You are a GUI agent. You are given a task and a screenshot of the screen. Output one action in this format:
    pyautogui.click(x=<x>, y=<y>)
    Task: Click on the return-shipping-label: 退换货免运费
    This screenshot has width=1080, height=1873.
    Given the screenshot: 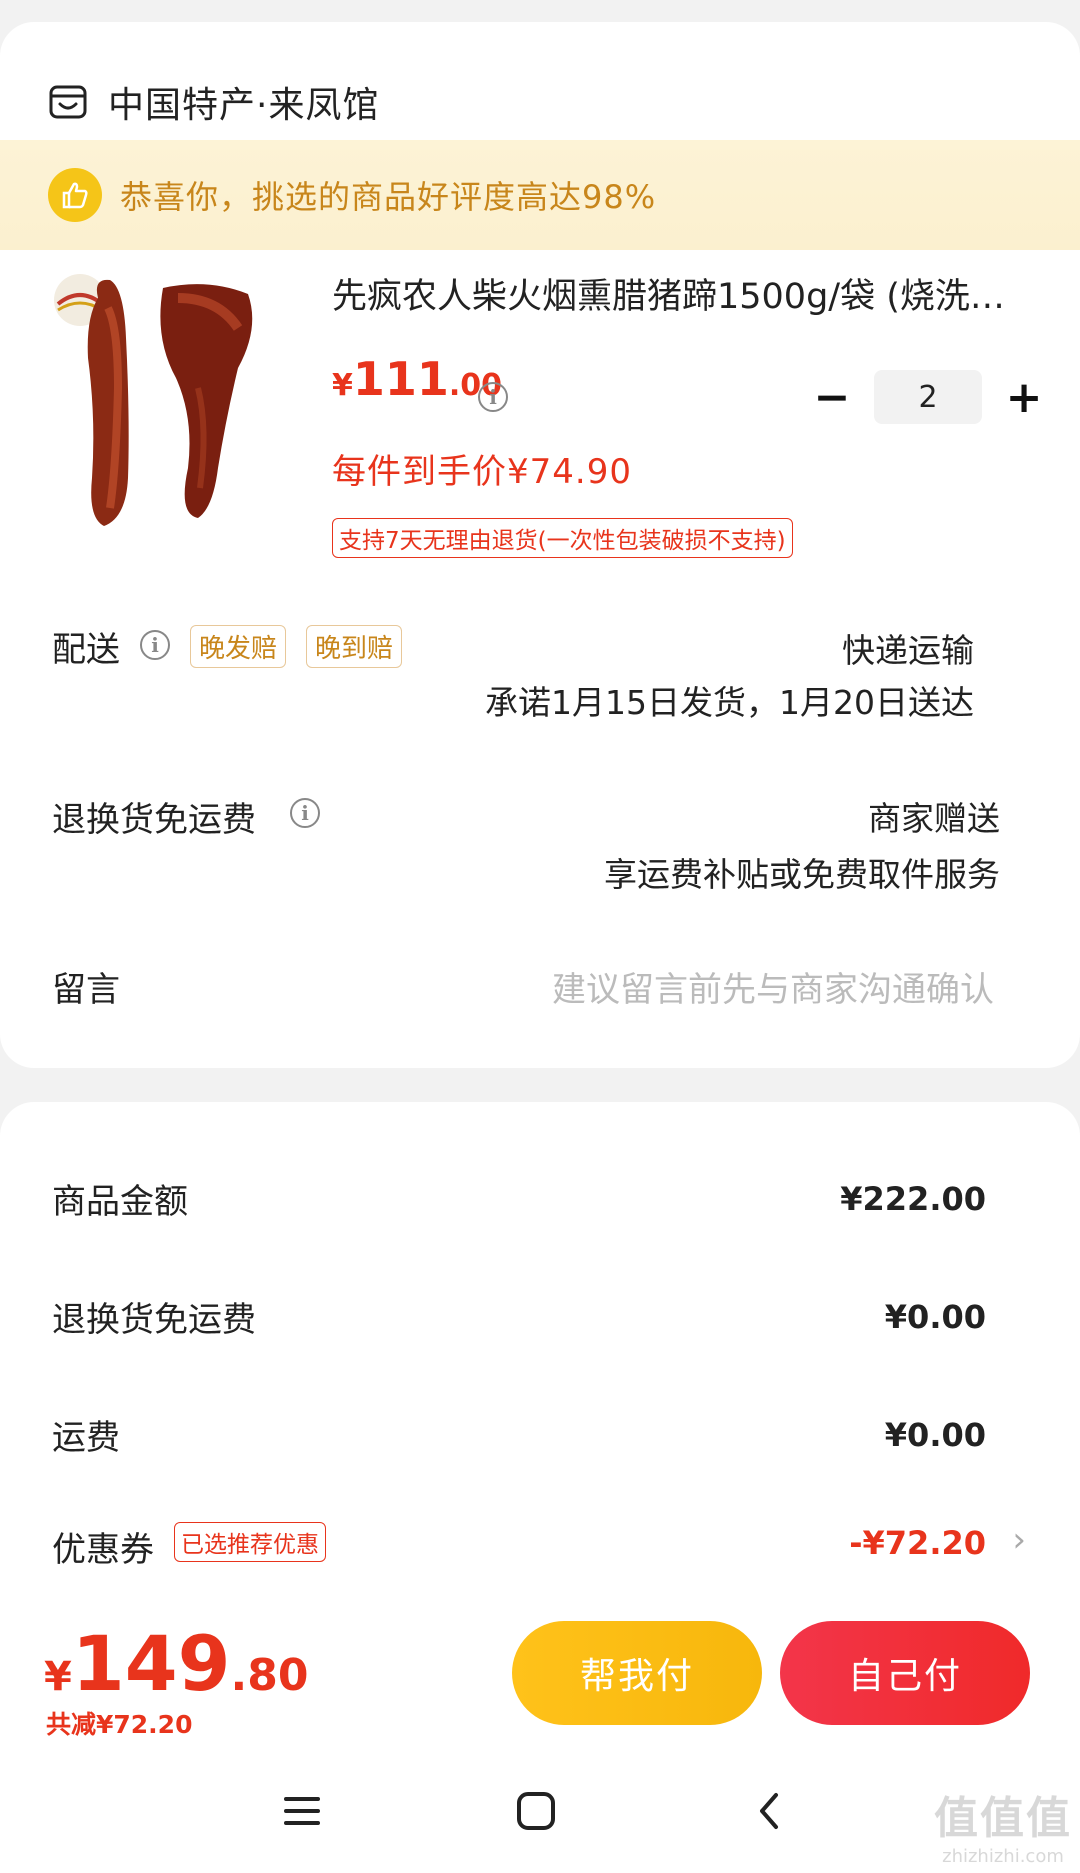 What is the action you would take?
    pyautogui.click(x=154, y=820)
    